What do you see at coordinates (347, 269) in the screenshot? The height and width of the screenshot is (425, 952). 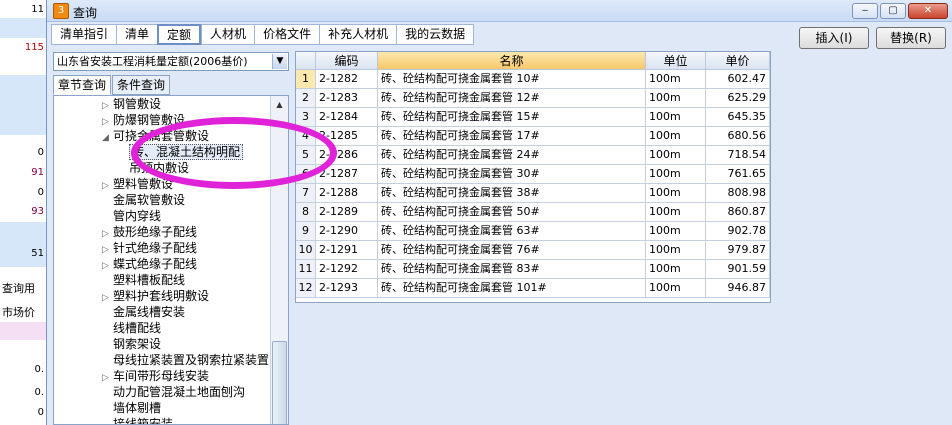 I see `cell-code: 2-1292` at bounding box center [347, 269].